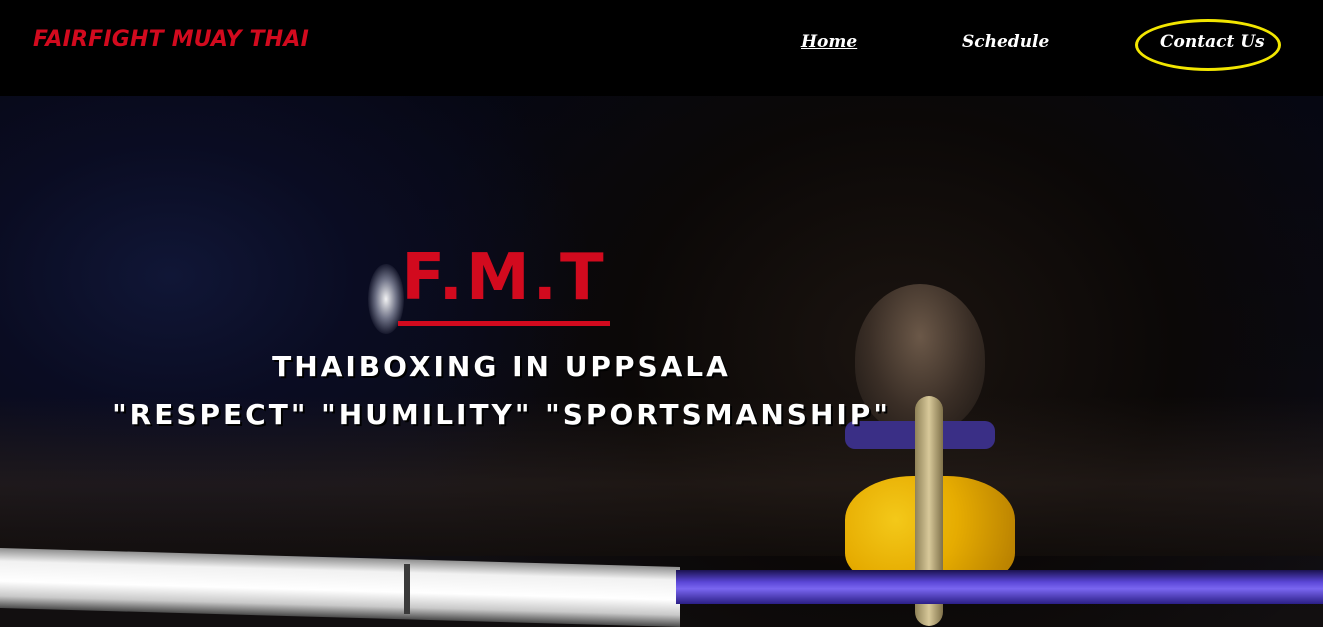 The image size is (1323, 627). I want to click on hero-title: F.M.T, so click(504, 278).